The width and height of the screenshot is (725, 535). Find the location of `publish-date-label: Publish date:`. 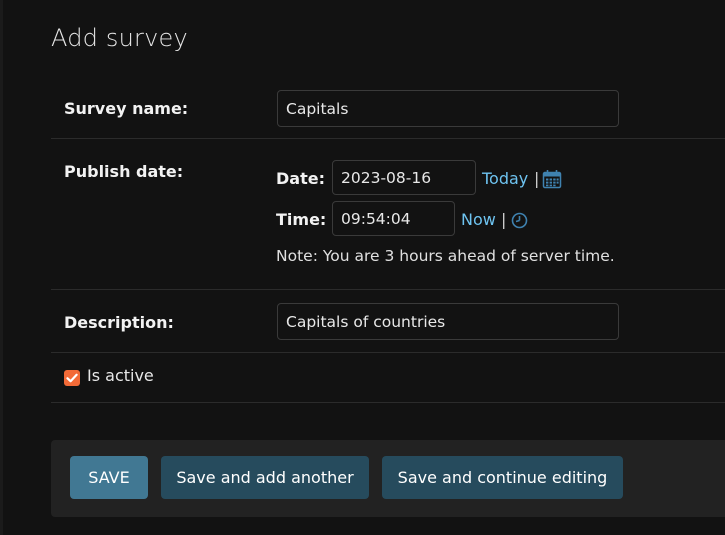

publish-date-label: Publish date: is located at coordinates (124, 171).